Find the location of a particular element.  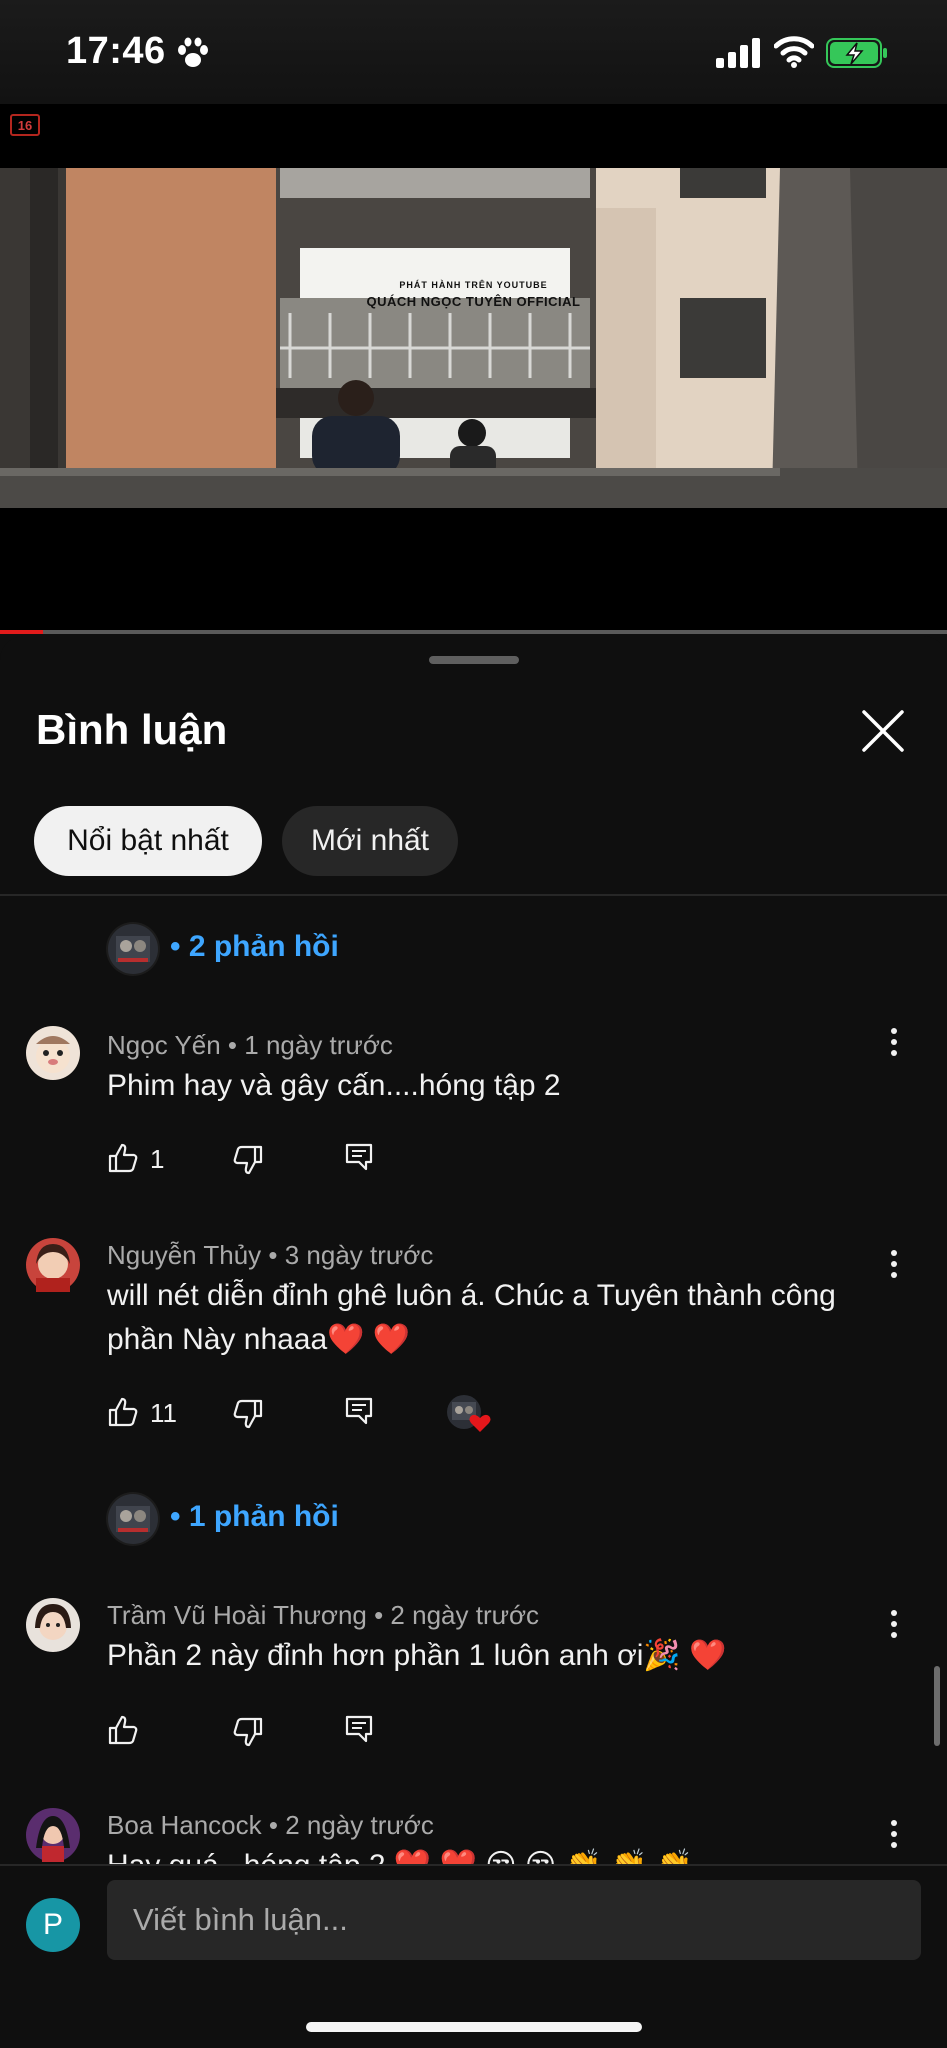

battery-charging-icon is located at coordinates (856, 53).